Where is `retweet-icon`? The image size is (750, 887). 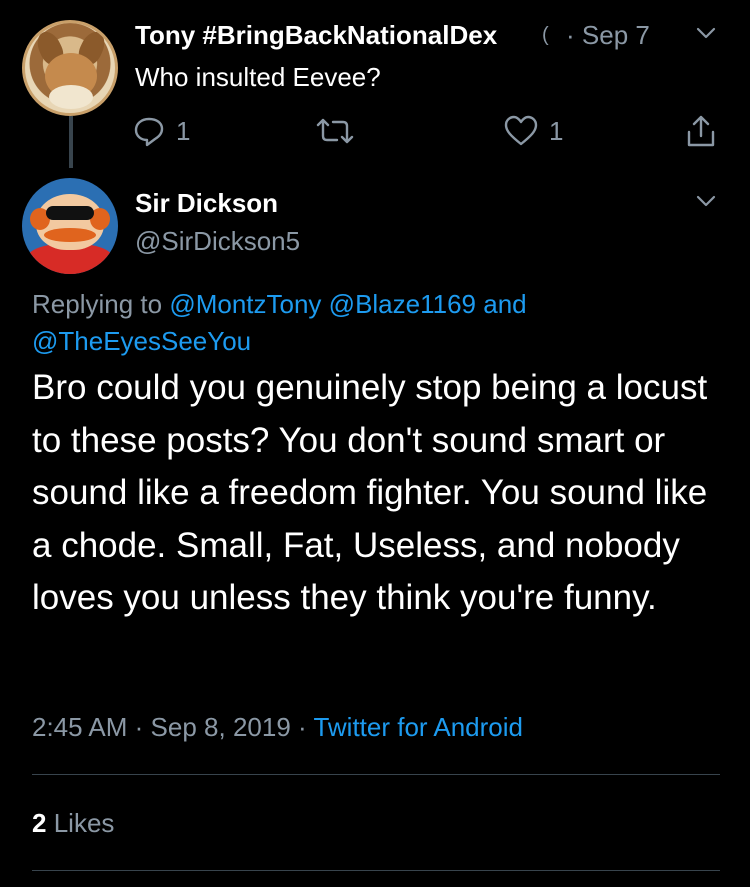
retweet-icon is located at coordinates (335, 131).